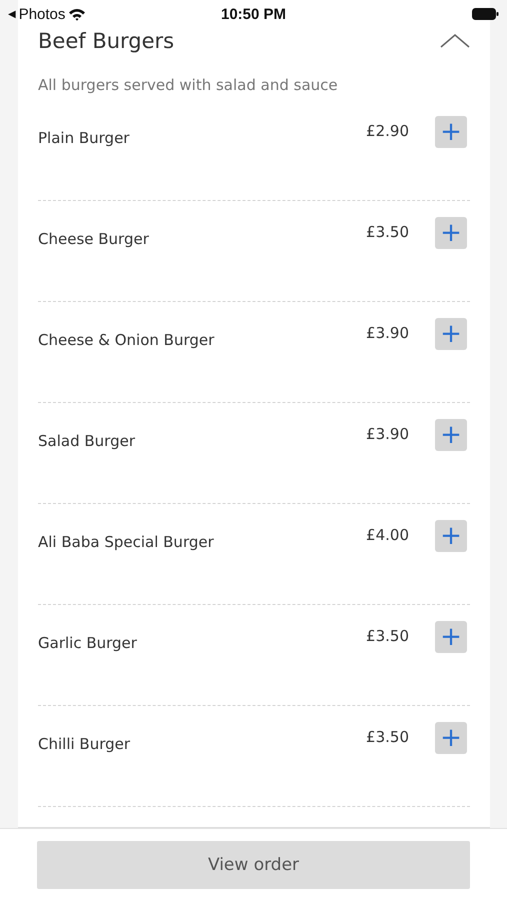  Describe the element at coordinates (254, 14) in the screenshot. I see `status-time: 10:50 PM` at that location.